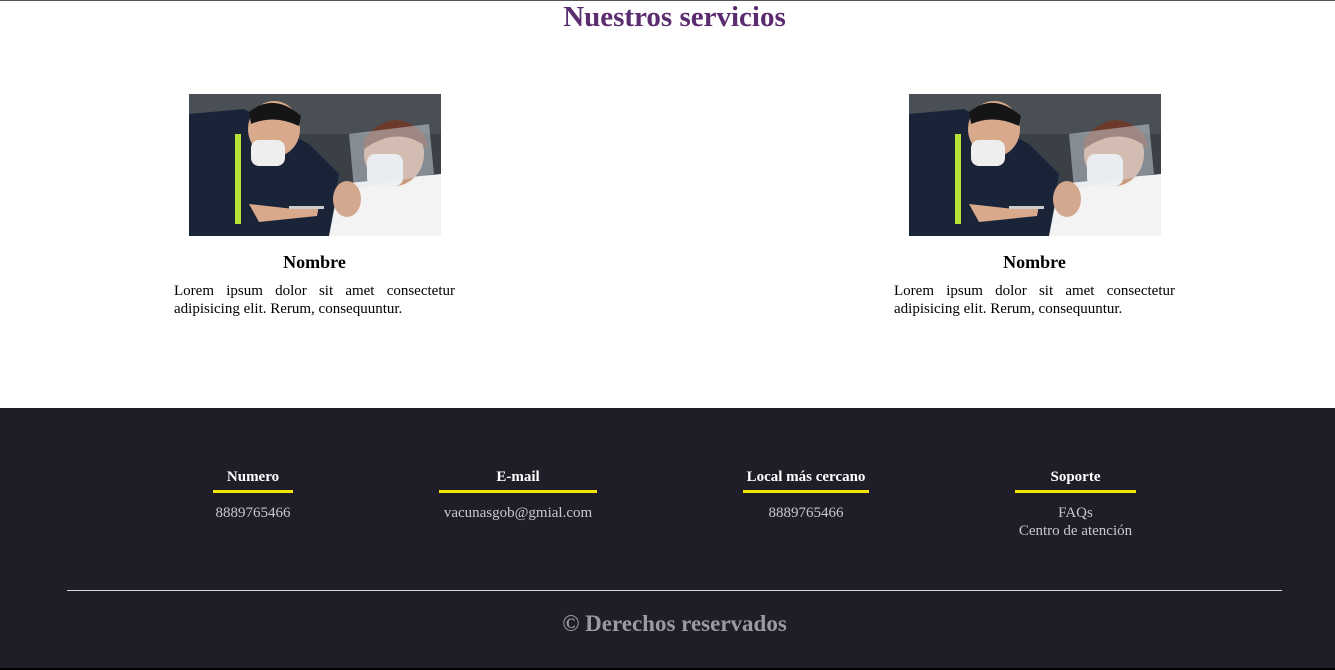  Describe the element at coordinates (674, 590) in the screenshot. I see `footer-divider` at that location.